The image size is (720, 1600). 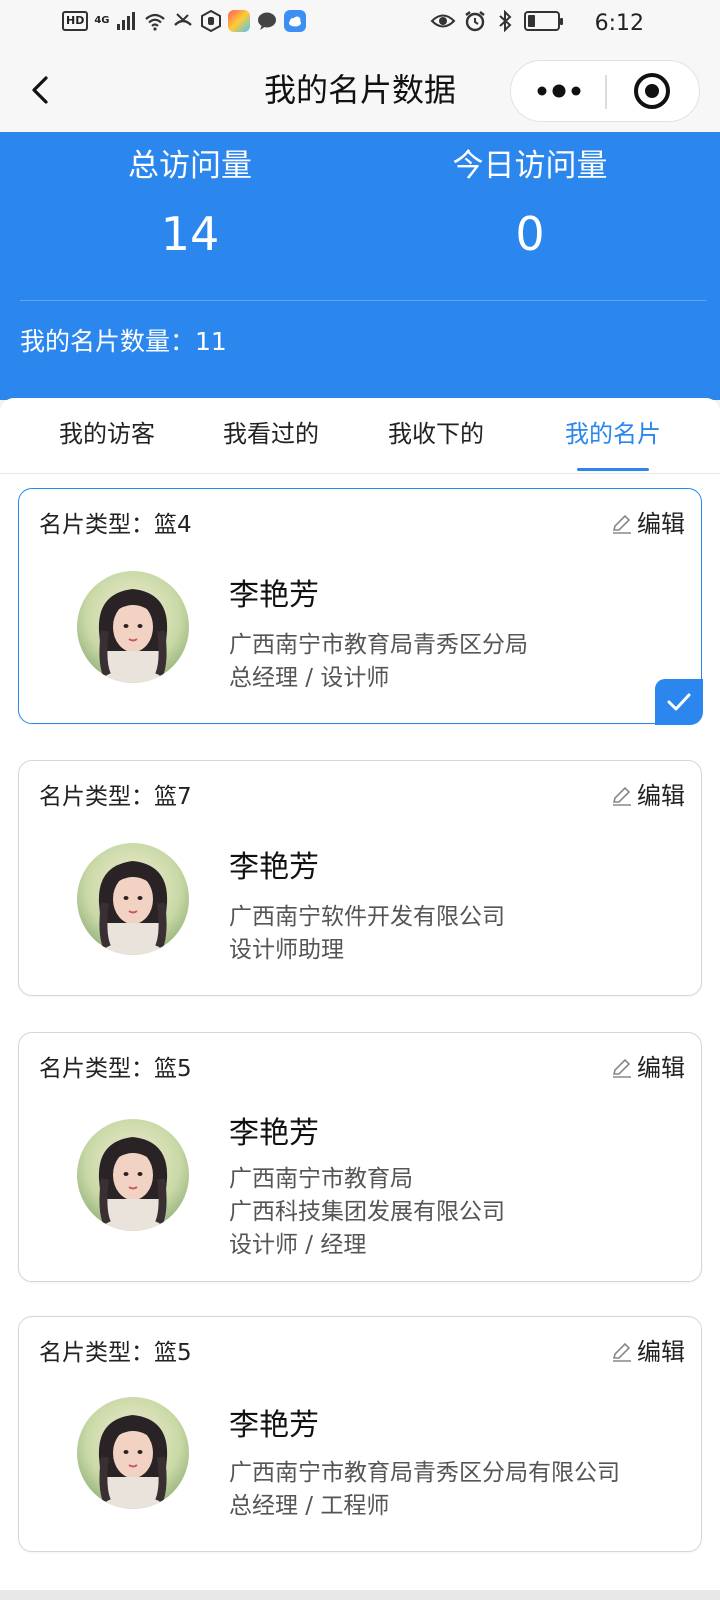 What do you see at coordinates (424, 1473) in the screenshot?
I see `card-line: 广西南宁市教育局青秀区分局有限公司` at bounding box center [424, 1473].